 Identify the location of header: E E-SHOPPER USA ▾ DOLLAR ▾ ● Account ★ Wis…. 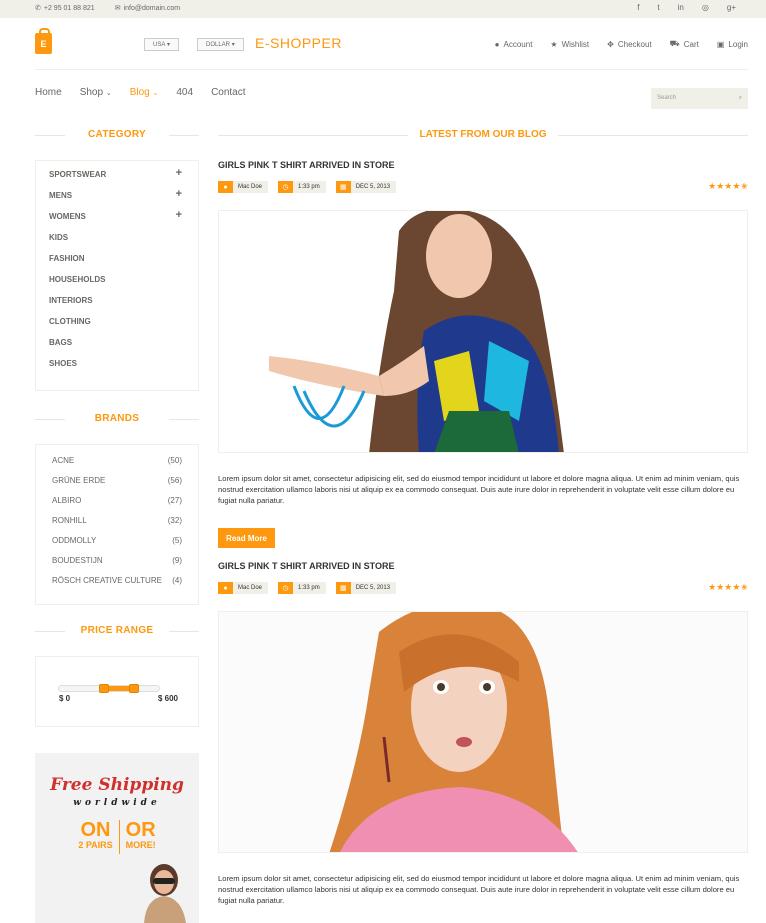
(391, 49).